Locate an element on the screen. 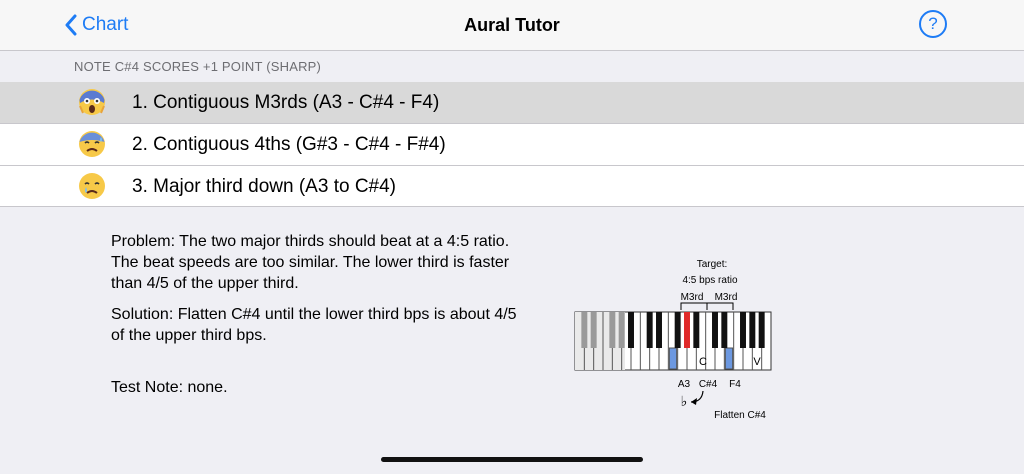 The width and height of the screenshot is (1024, 474). arrow-head is located at coordinates (694, 401).